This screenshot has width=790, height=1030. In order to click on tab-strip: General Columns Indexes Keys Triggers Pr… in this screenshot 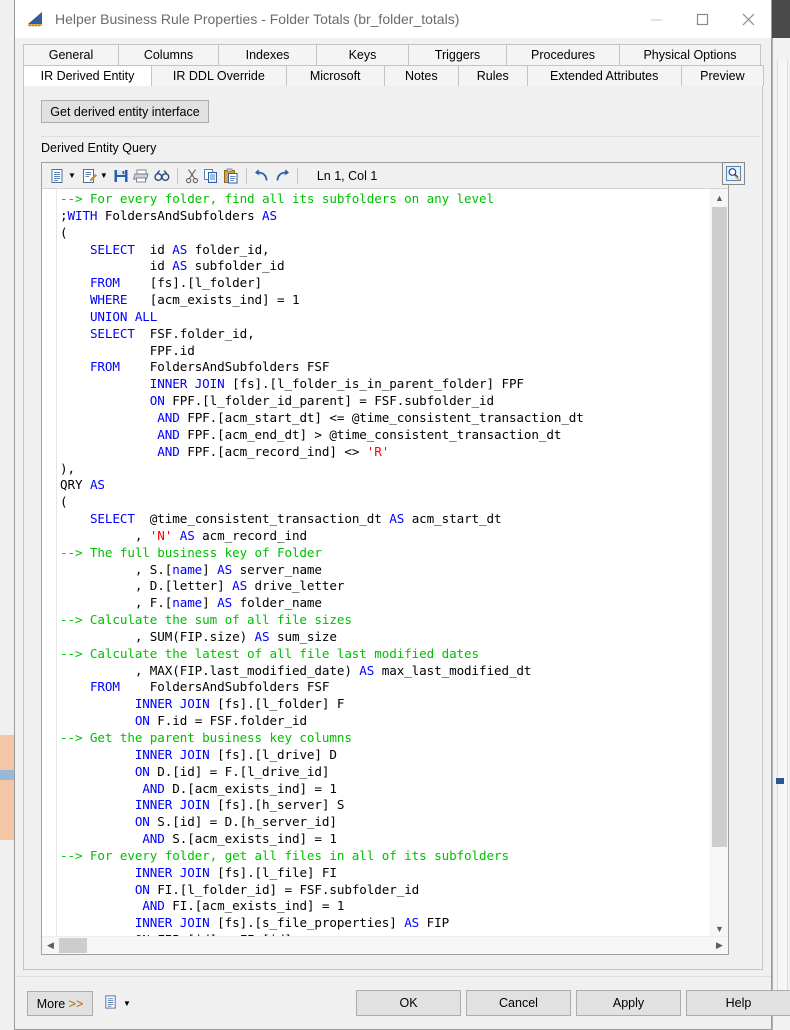, I will do `click(393, 62)`.